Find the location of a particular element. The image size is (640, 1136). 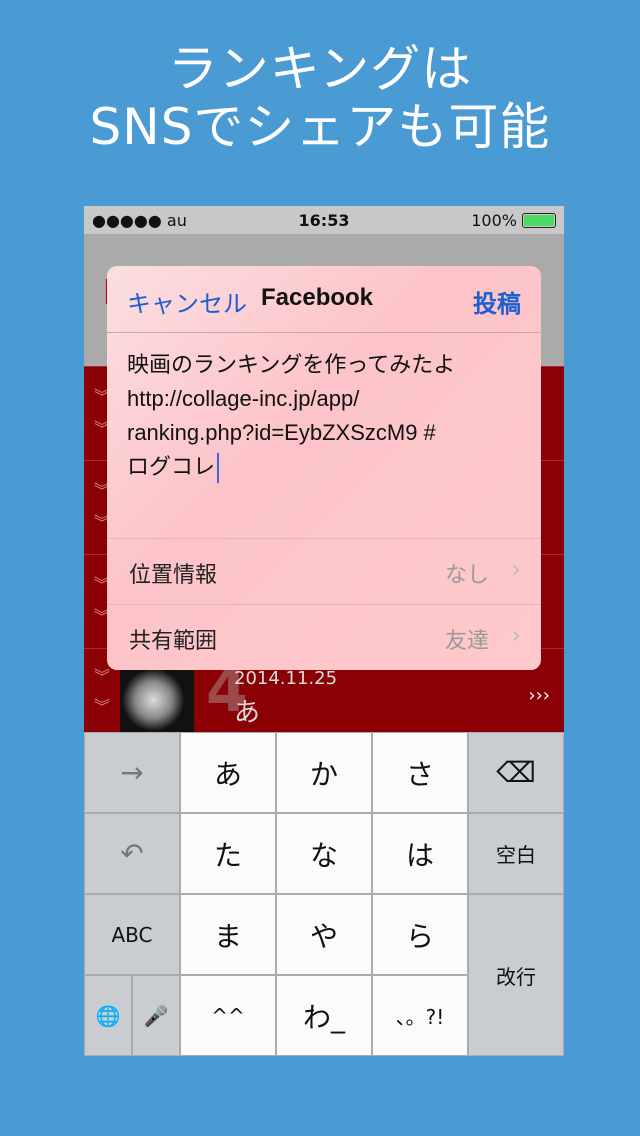

abc-key: ABC is located at coordinates (132, 934).